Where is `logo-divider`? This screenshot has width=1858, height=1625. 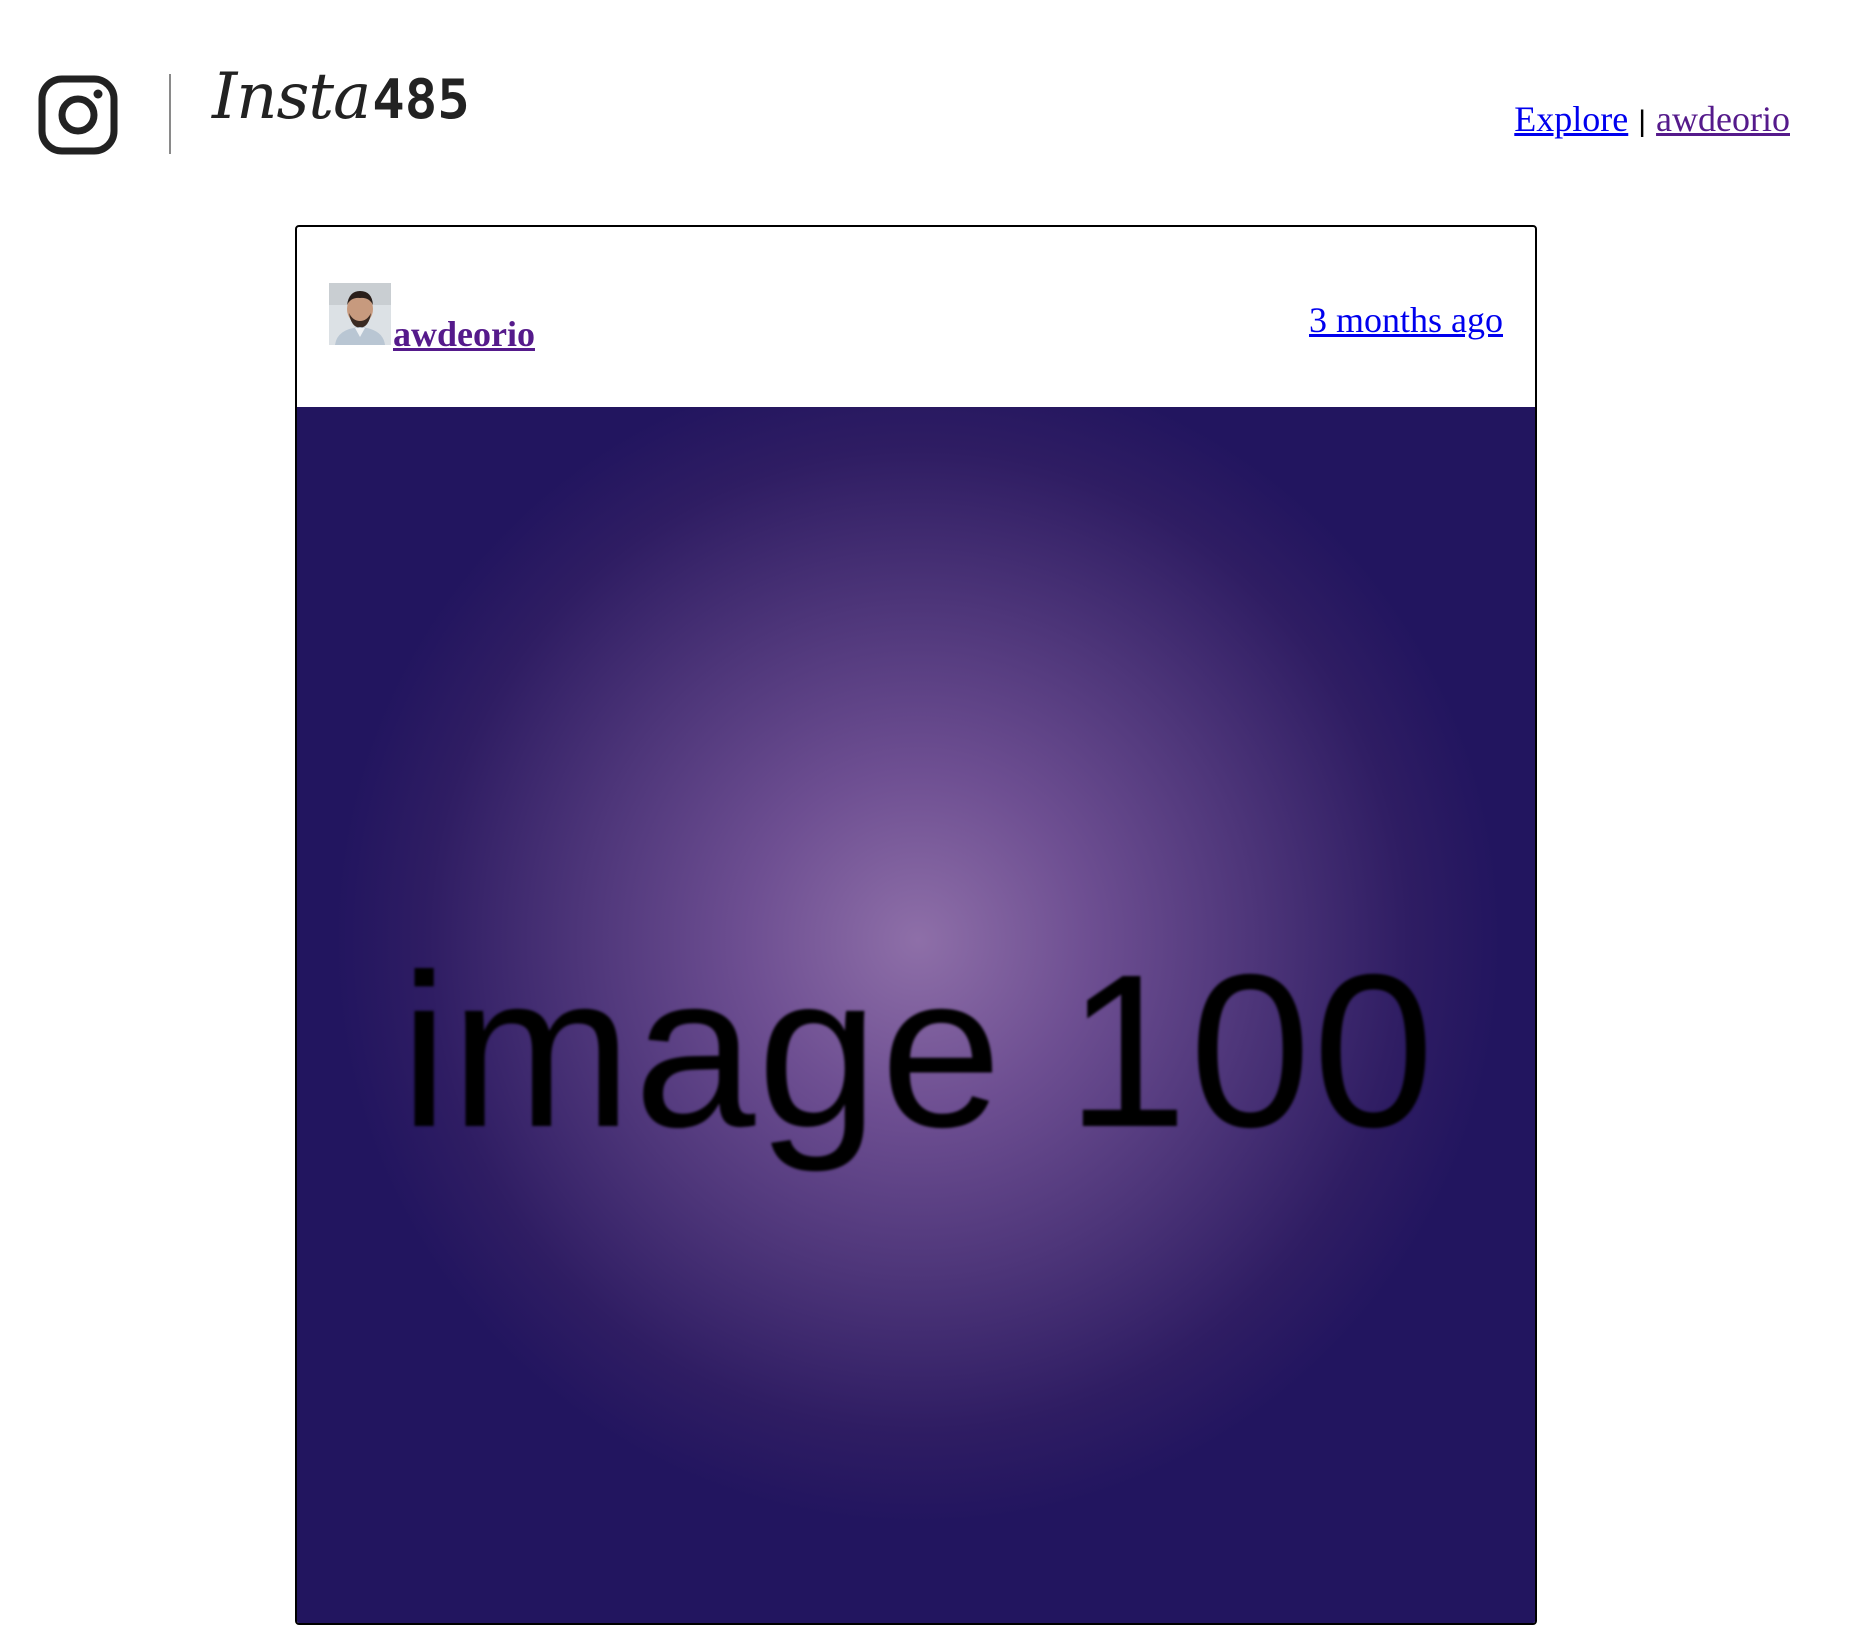 logo-divider is located at coordinates (170, 114).